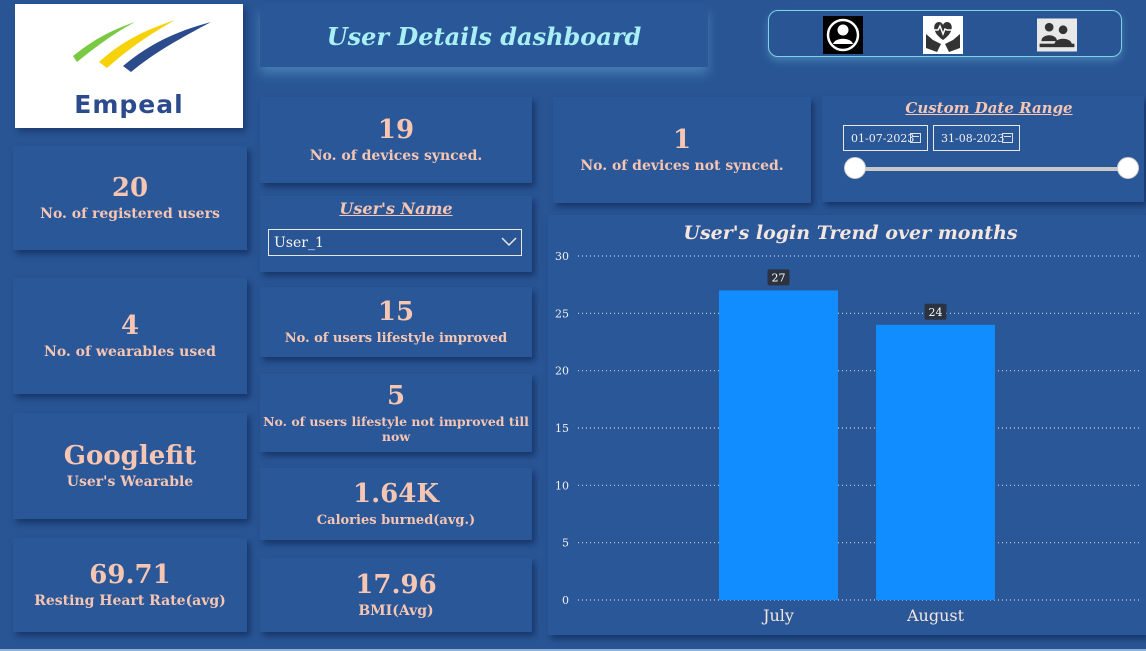 This screenshot has width=1146, height=651. I want to click on devices-not-synced-label: No. of devices not synced., so click(682, 166).